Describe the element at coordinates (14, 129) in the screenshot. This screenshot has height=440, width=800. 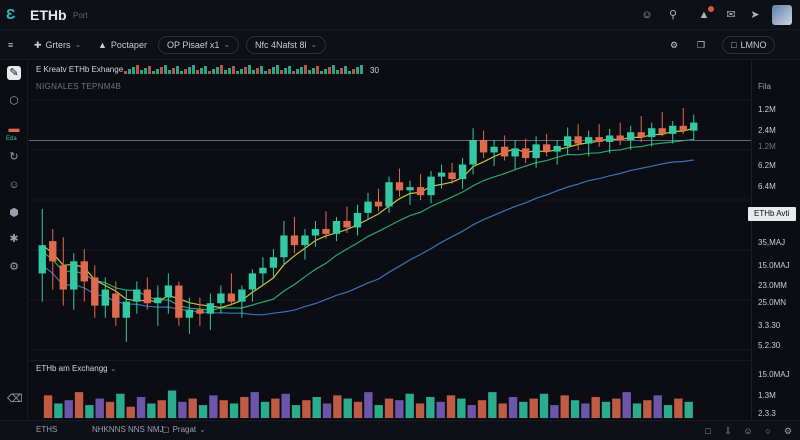
I see `bar-icon: ▬` at that location.